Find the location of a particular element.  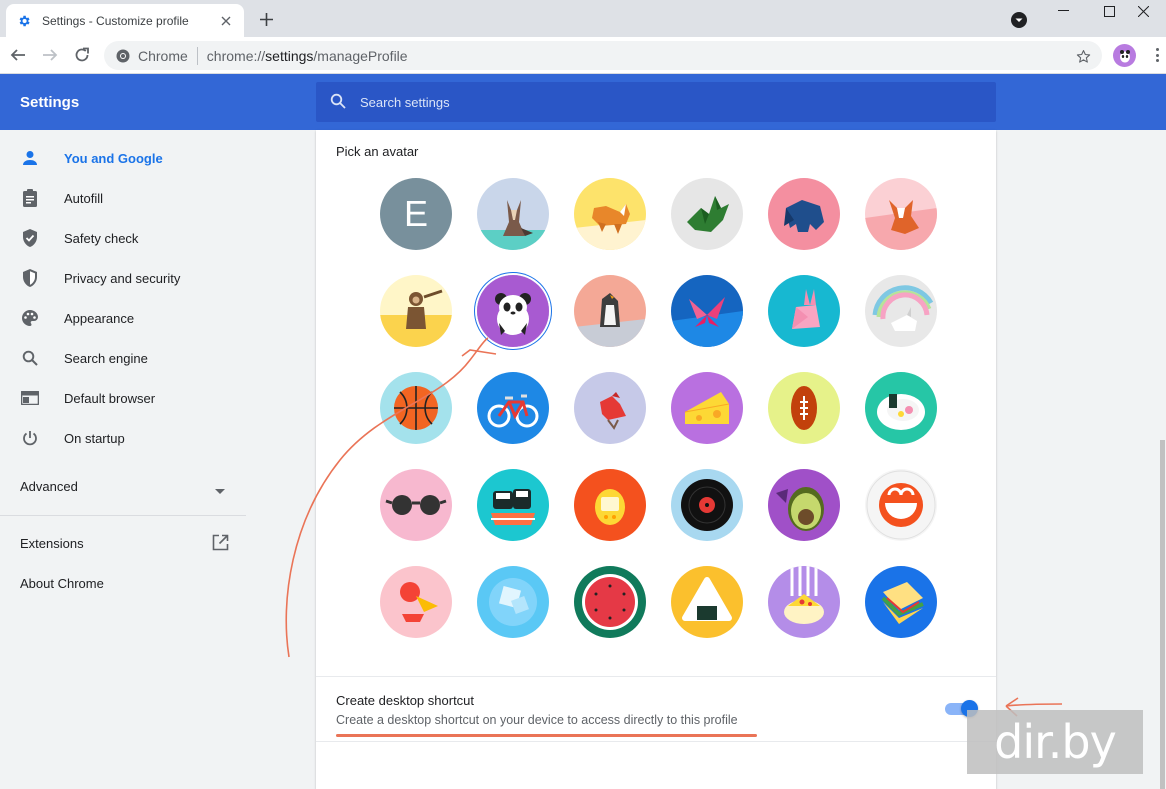

avatar-avocado is located at coordinates (804, 505).